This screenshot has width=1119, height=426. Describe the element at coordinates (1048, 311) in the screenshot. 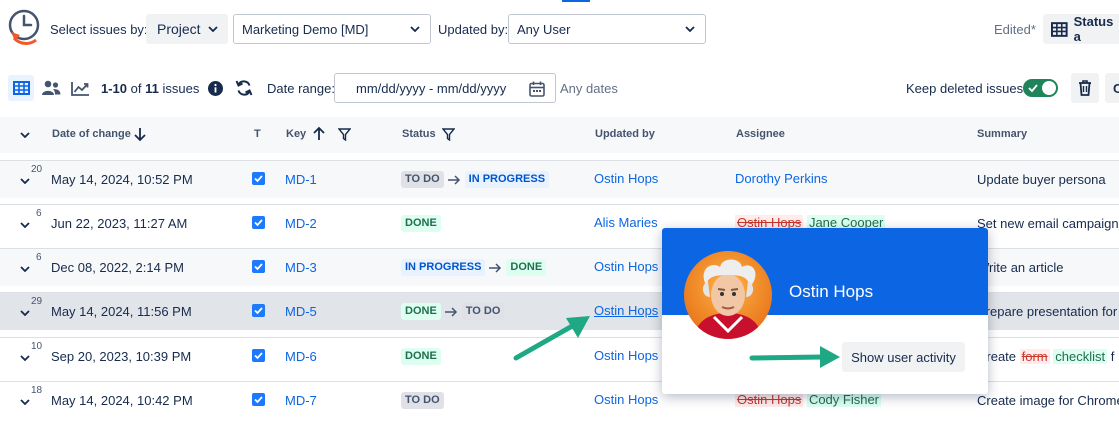

I see `summary-text: Prepare presentation for c` at that location.